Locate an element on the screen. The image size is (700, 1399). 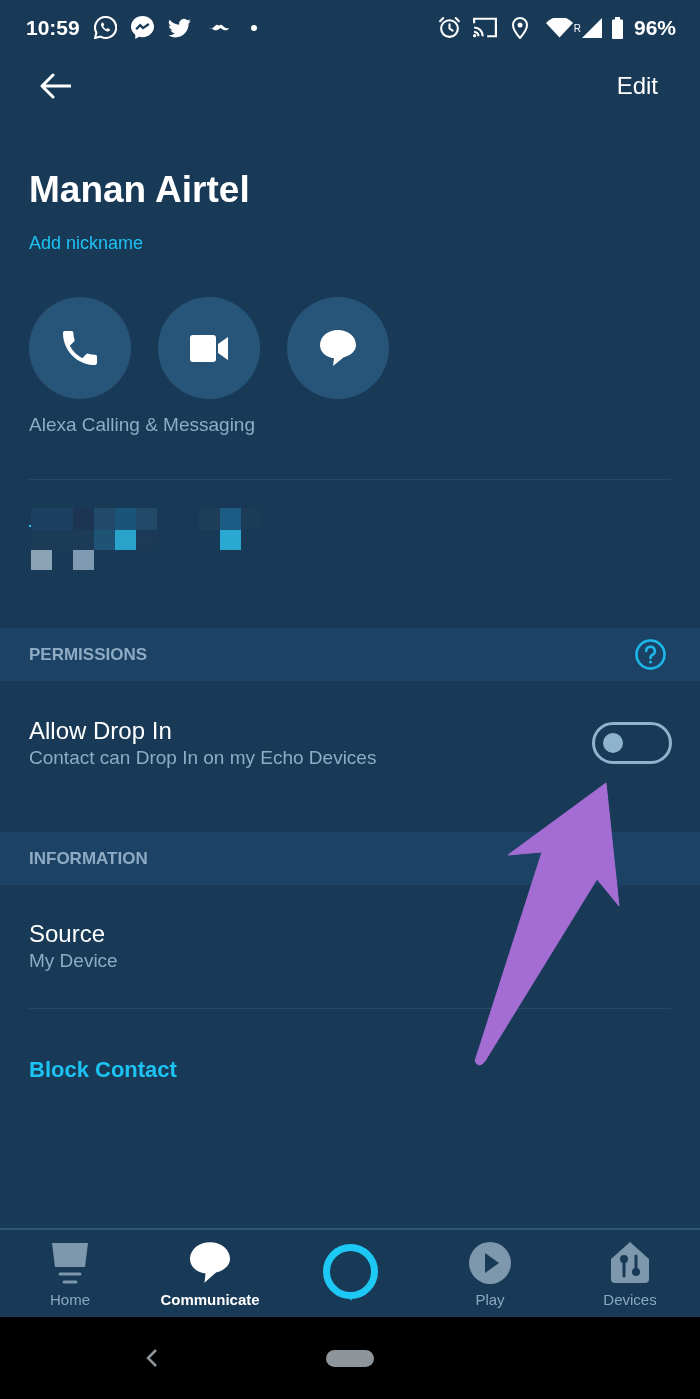
back-button is located at coordinates (55, 86).